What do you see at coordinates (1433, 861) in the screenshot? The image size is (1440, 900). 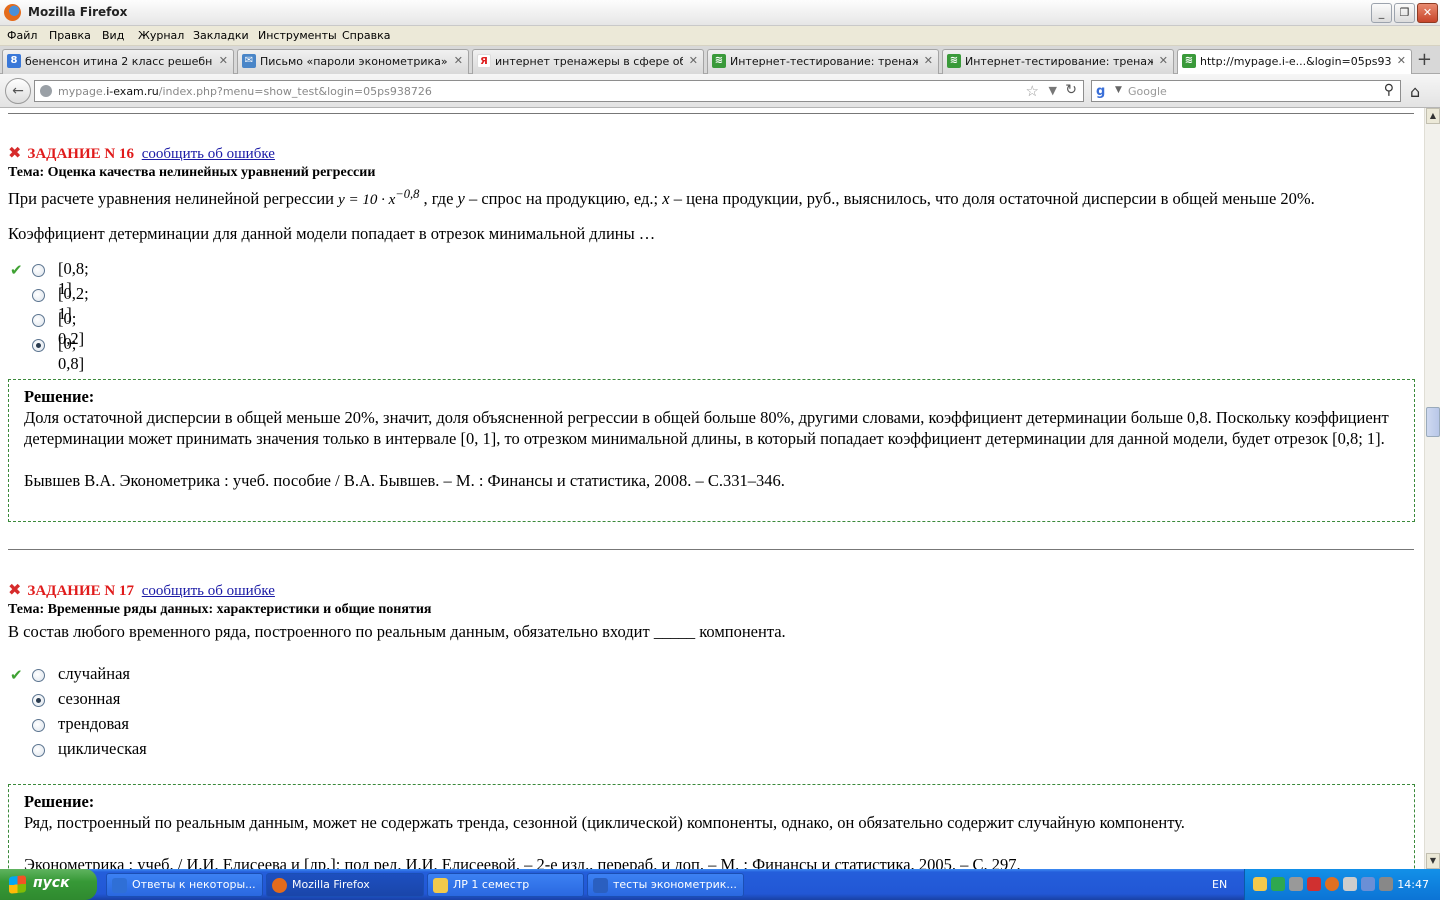 I see `scroll-down-arrow-icon: ▼` at bounding box center [1433, 861].